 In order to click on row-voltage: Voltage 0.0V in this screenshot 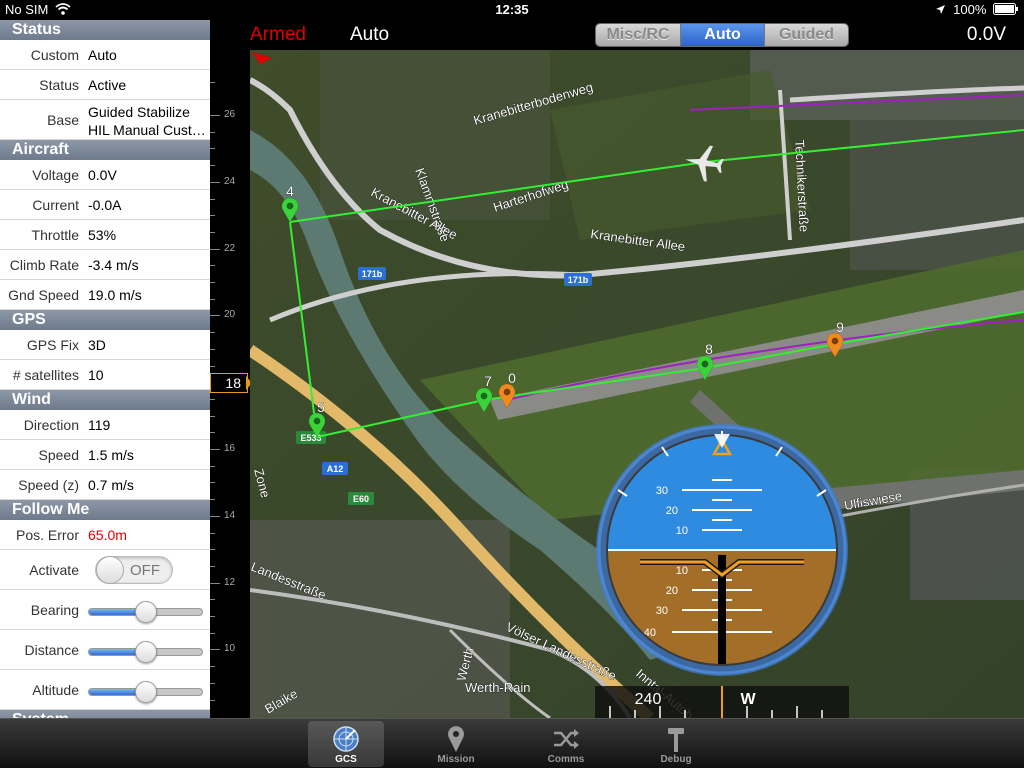, I will do `click(105, 175)`.